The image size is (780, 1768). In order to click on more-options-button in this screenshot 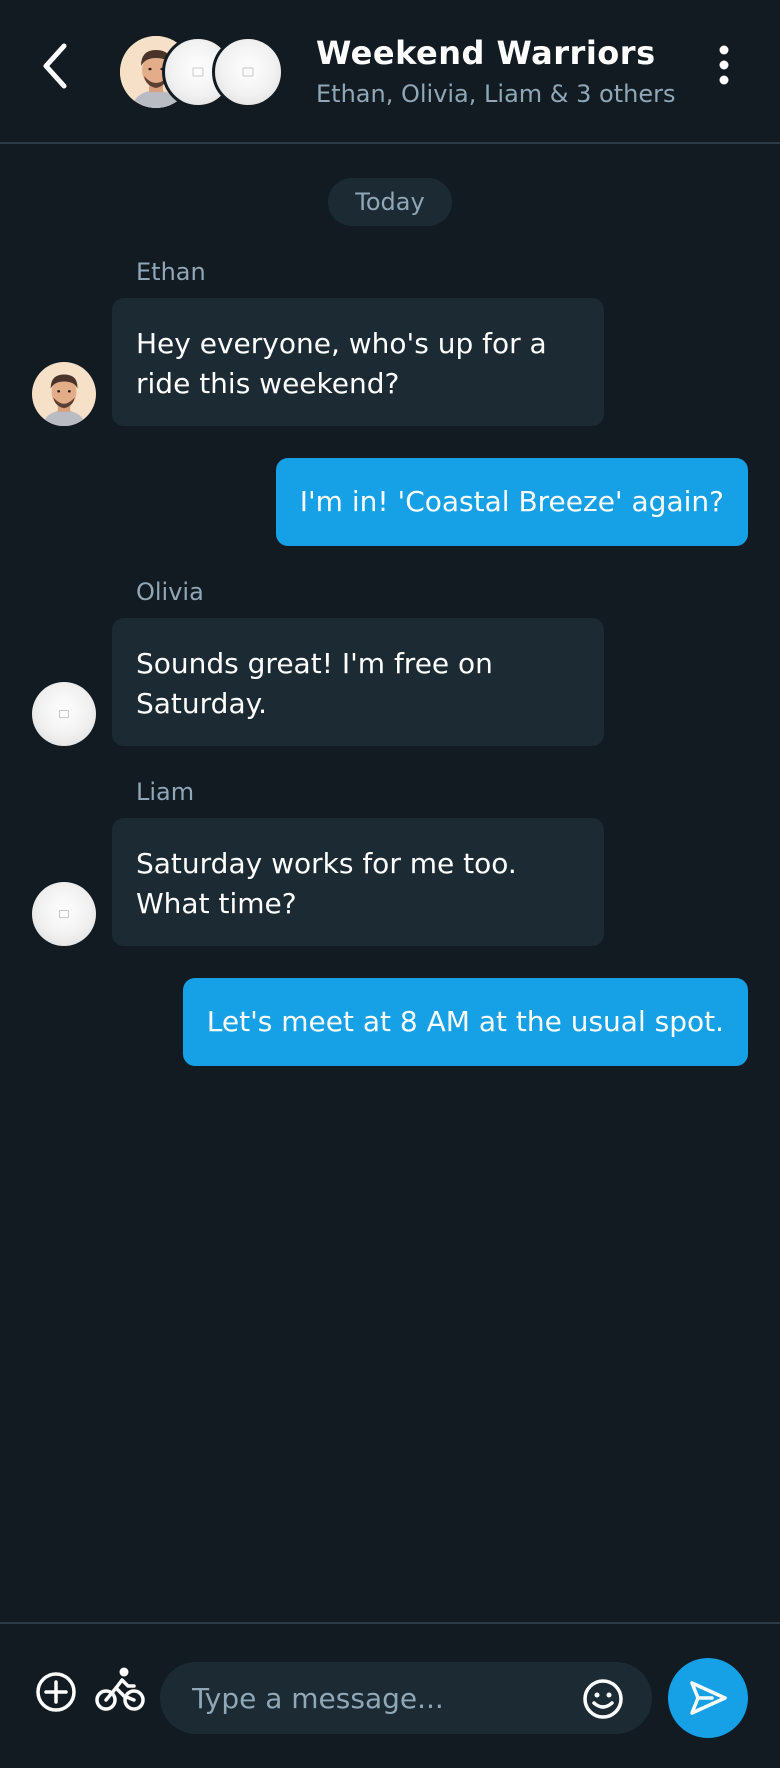, I will do `click(724, 66)`.